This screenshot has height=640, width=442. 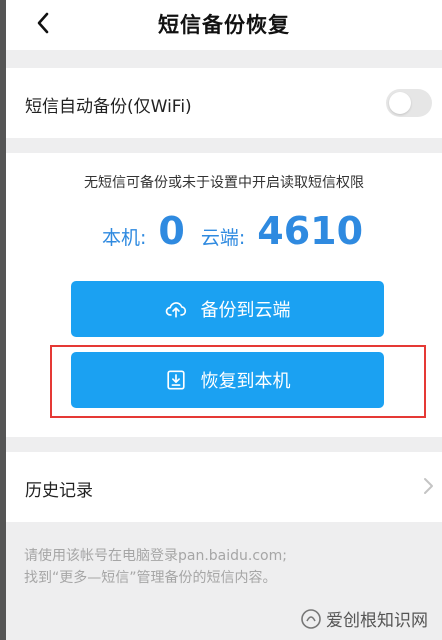 I want to click on footer-line-2: 找到“更多—短信”管理备份的短信内容。, so click(x=150, y=578).